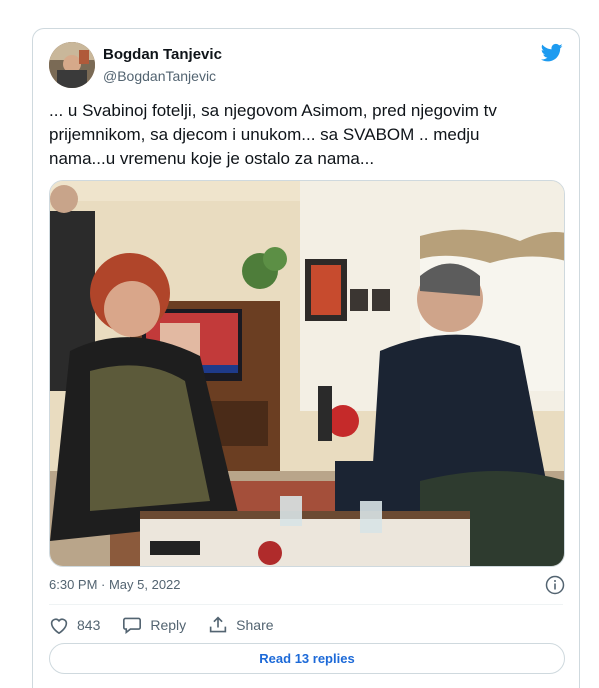 The image size is (599, 688). I want to click on speech-bubble-icon, so click(132, 625).